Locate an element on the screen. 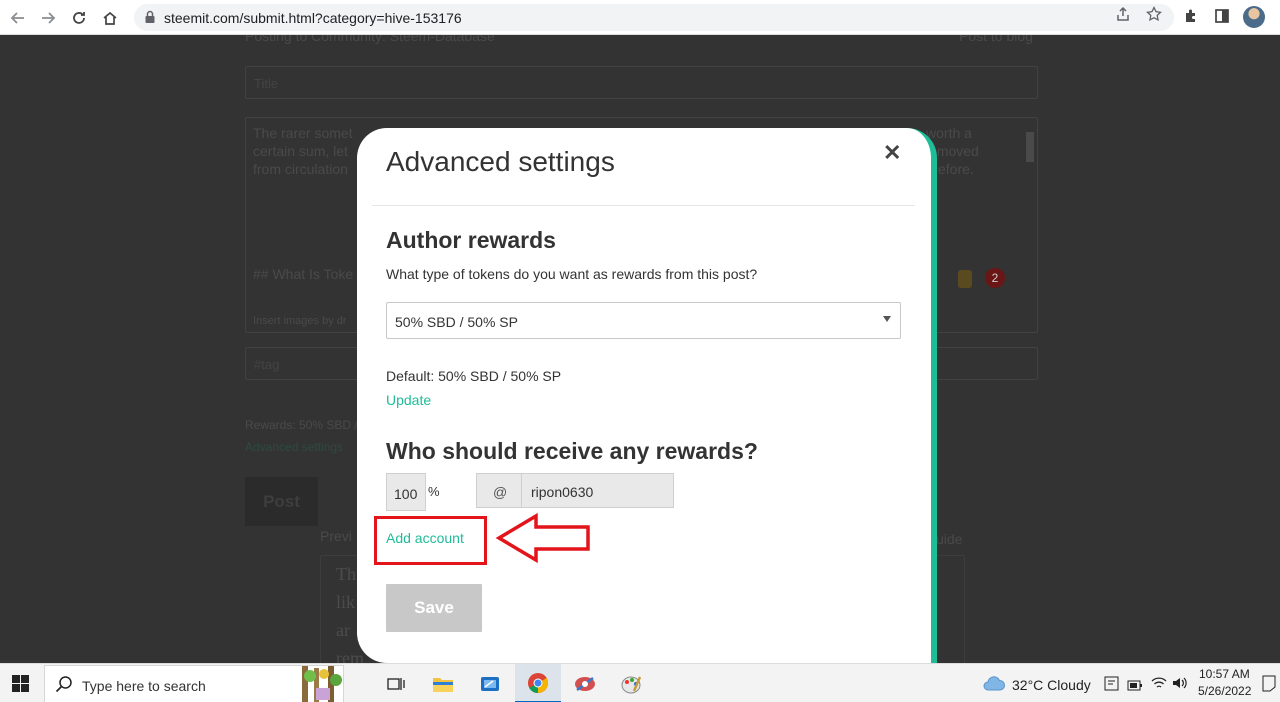  modal-title: Advanced settings is located at coordinates (500, 161).